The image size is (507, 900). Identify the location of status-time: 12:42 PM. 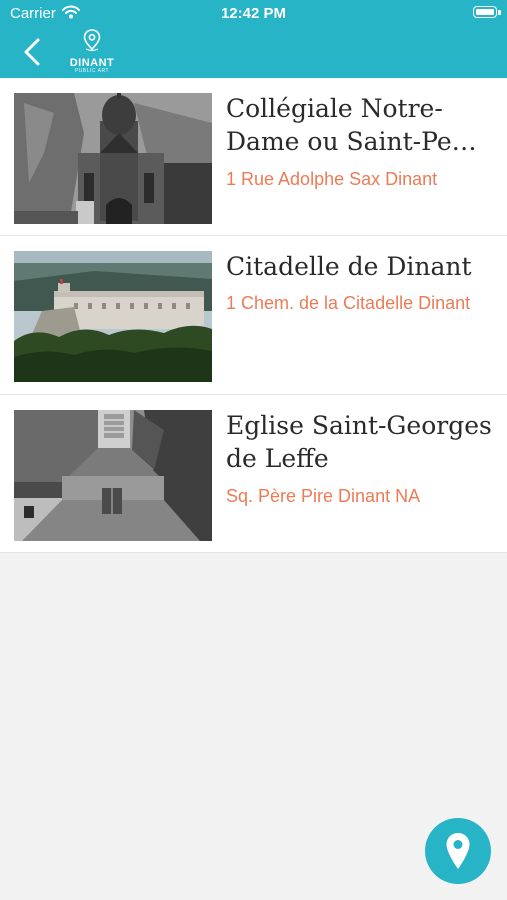
(253, 13).